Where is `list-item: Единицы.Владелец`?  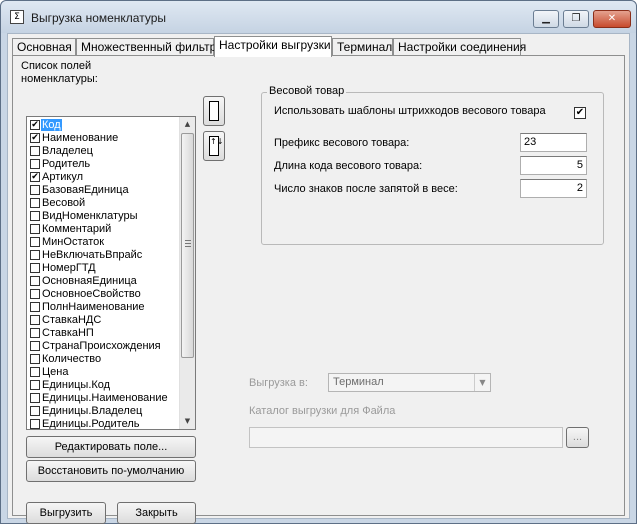 list-item: Единицы.Владелец is located at coordinates (104, 410).